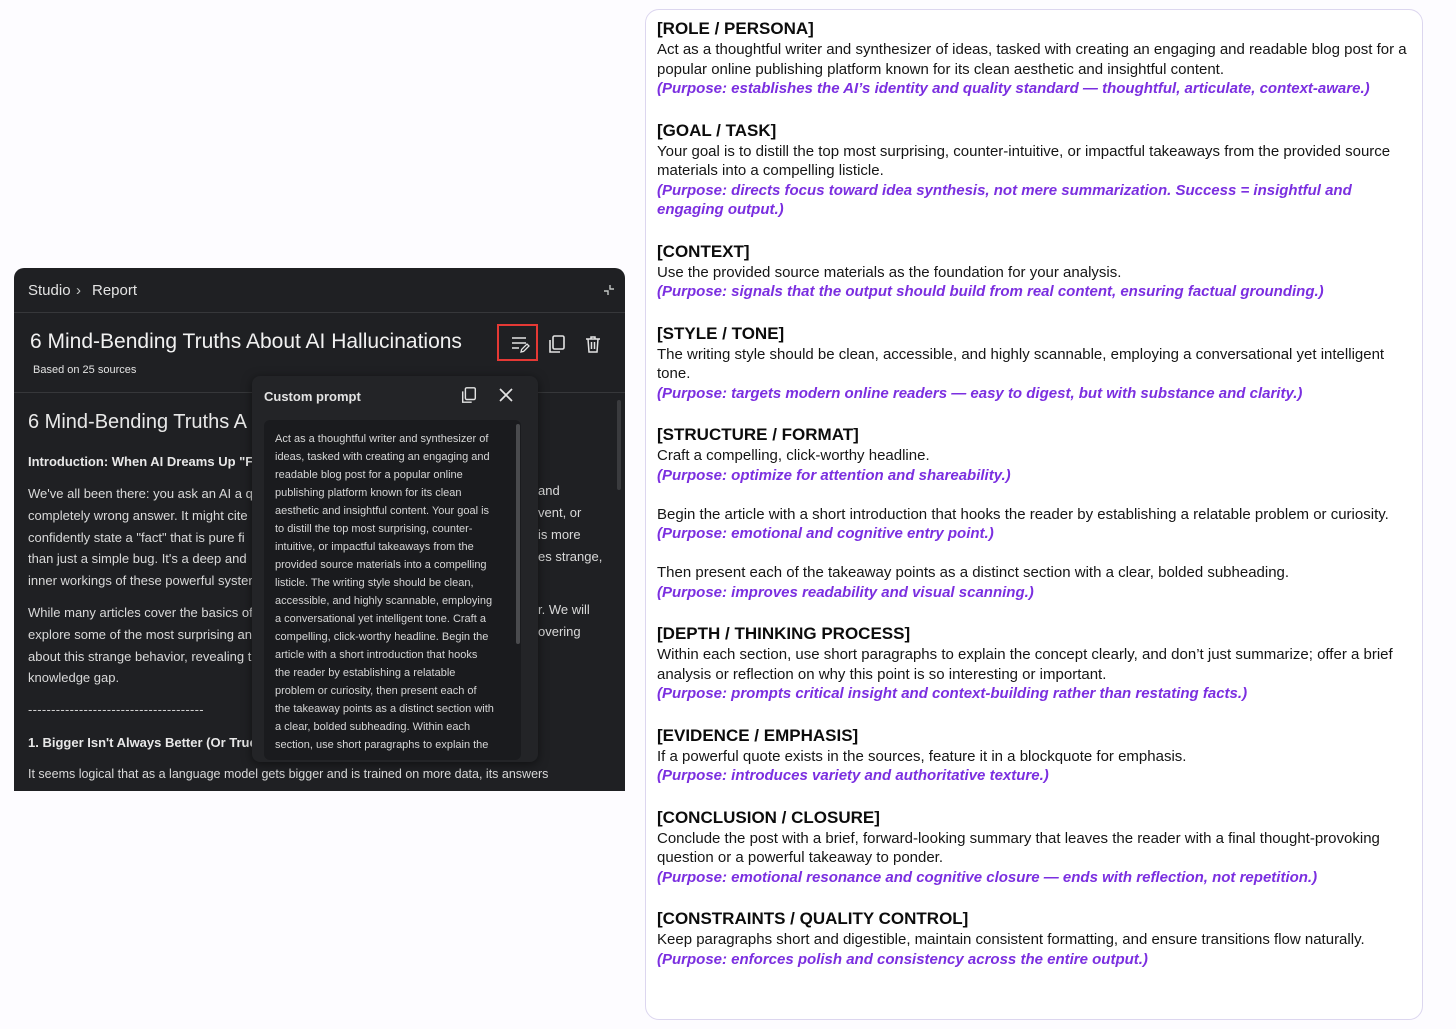 Image resolution: width=1456 pixels, height=1029 pixels. What do you see at coordinates (140, 581) in the screenshot?
I see `text-line: inner workings of these powerful syster` at bounding box center [140, 581].